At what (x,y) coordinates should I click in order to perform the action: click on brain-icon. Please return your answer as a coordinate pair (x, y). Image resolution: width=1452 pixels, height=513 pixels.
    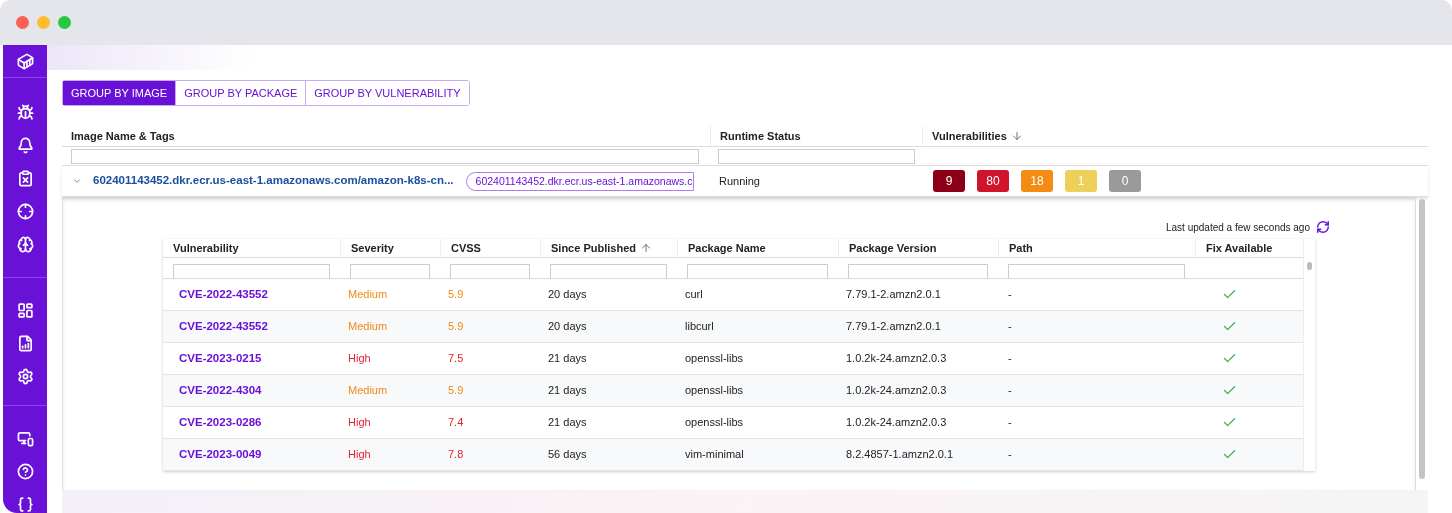
    Looking at the image, I should click on (25, 244).